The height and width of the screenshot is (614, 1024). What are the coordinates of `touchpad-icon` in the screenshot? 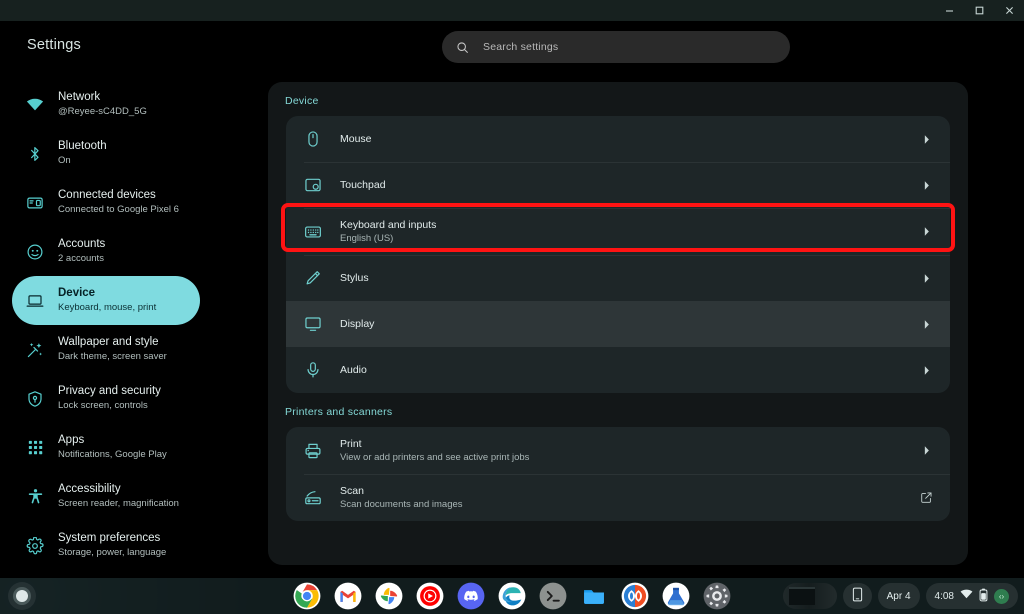 It's located at (313, 185).